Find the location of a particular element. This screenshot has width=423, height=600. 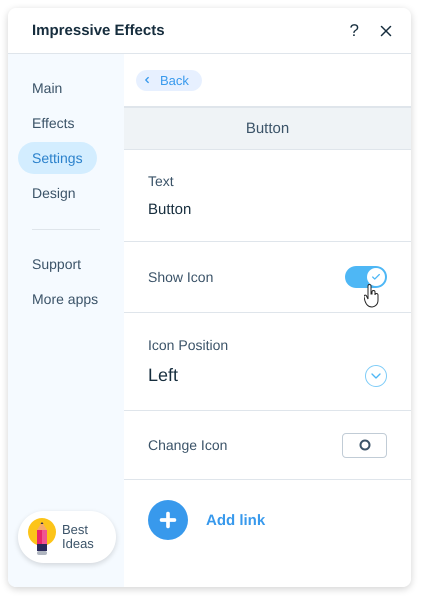

sidebar-item: More apps is located at coordinates (65, 299).